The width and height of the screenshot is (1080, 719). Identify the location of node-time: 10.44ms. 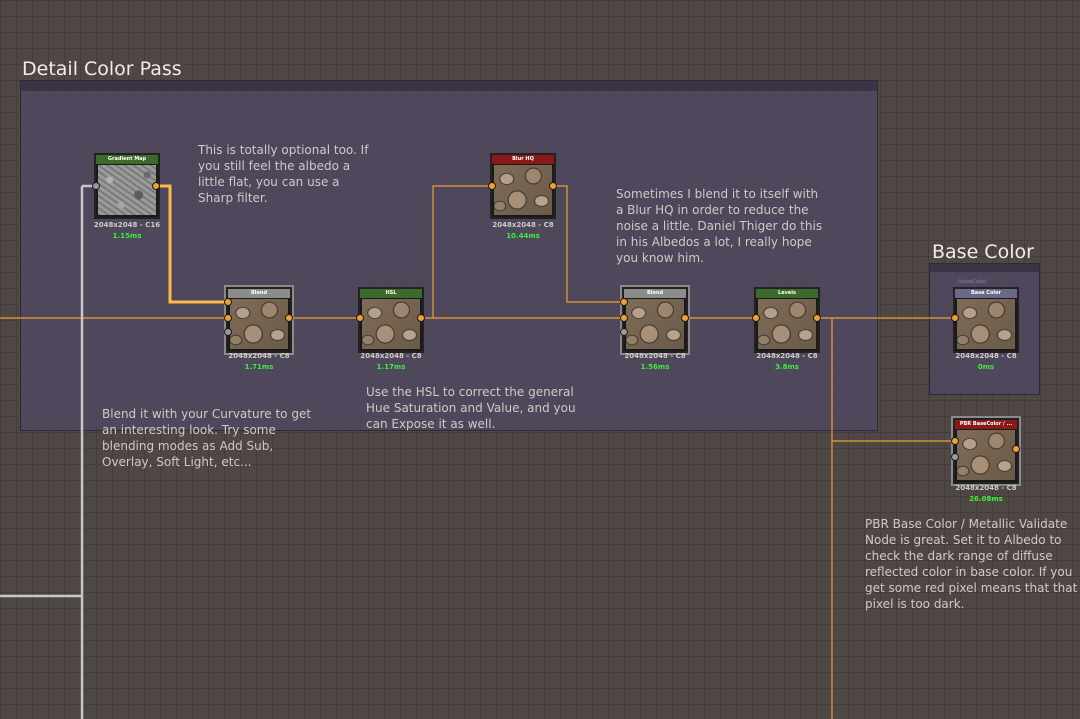
(523, 236).